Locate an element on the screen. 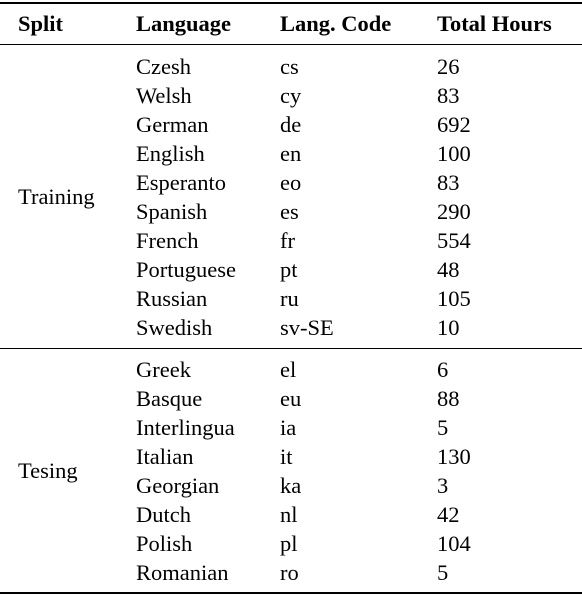 Image resolution: width=582 pixels, height=596 pixels. lang-code-cell: pl is located at coordinates (289, 543).